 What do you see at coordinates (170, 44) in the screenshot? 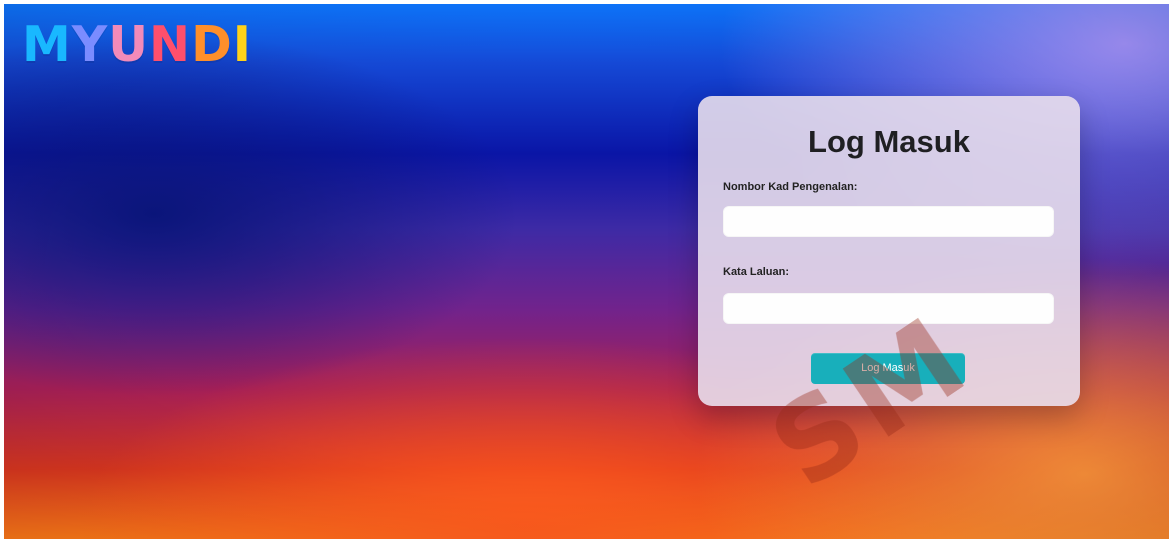
I see `logo-letter-n: N` at bounding box center [170, 44].